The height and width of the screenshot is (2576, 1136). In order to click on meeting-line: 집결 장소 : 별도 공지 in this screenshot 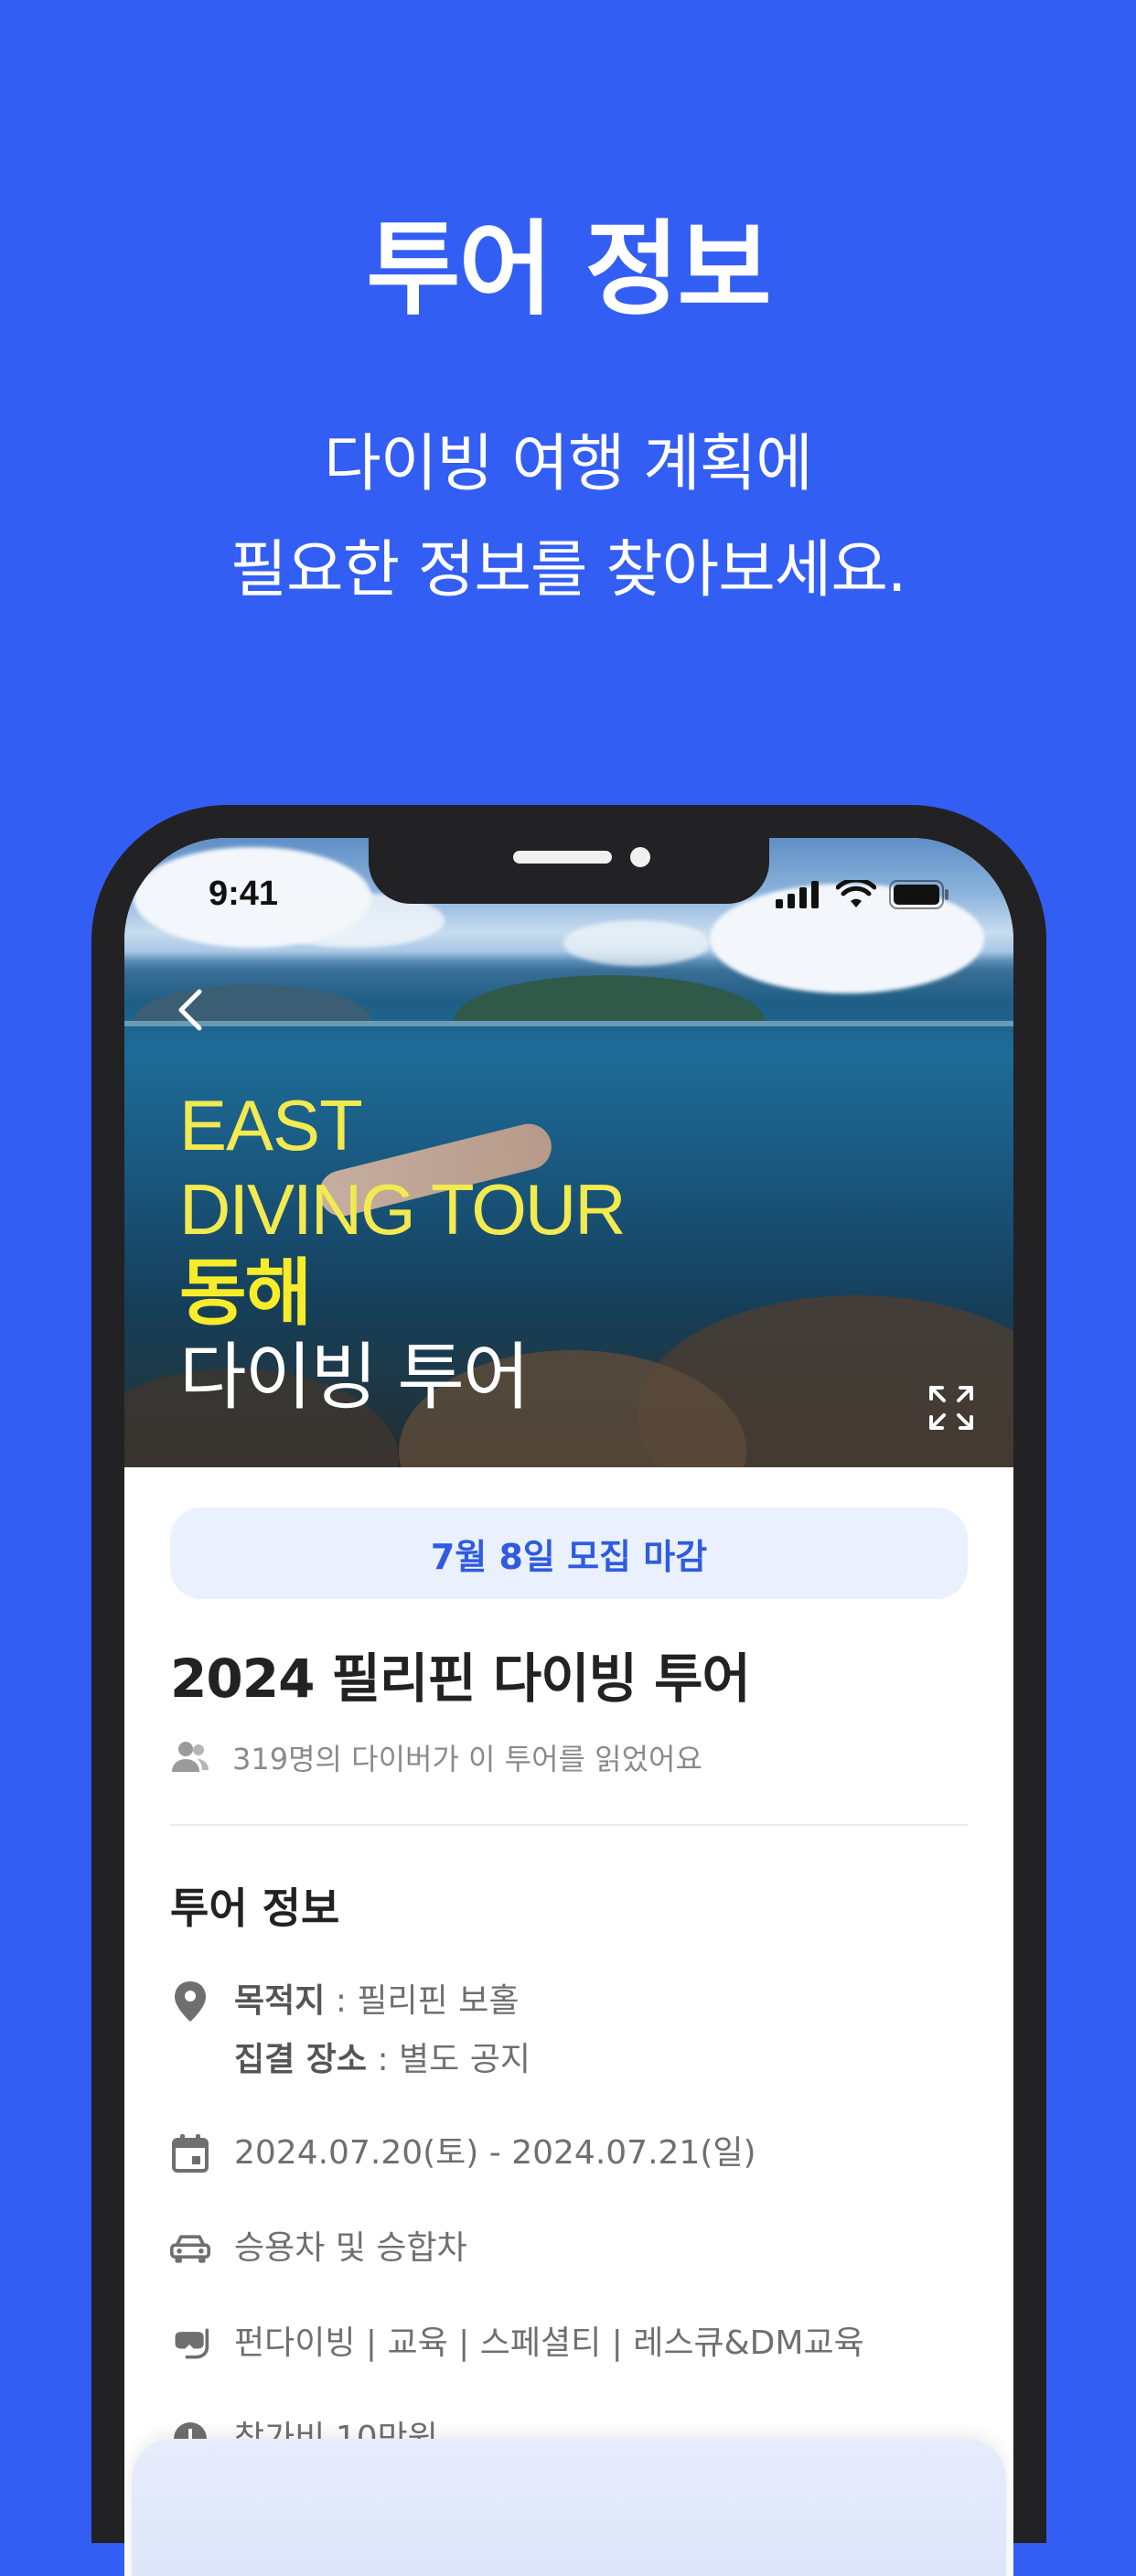, I will do `click(382, 2060)`.